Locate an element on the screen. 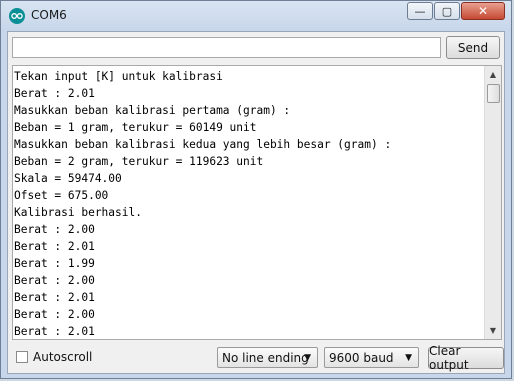 This screenshot has width=514, height=381. baud-rate-select: 9600 baud ▼ is located at coordinates (371, 357).